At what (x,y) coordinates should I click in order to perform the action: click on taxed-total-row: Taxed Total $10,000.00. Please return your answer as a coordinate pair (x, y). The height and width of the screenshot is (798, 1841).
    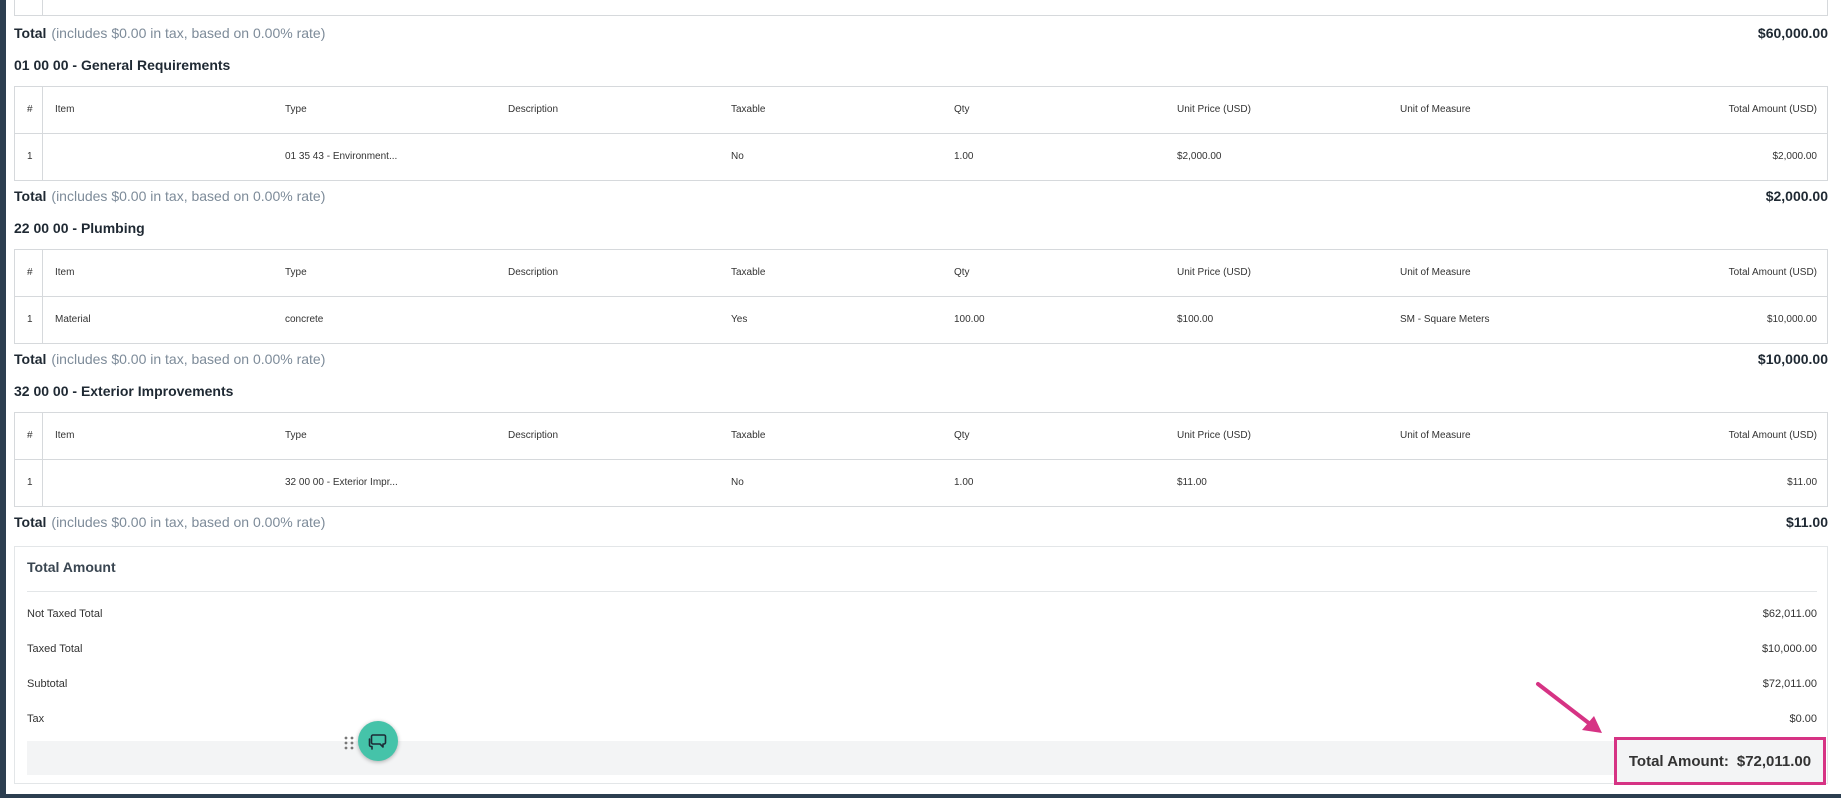
    Looking at the image, I should click on (922, 649).